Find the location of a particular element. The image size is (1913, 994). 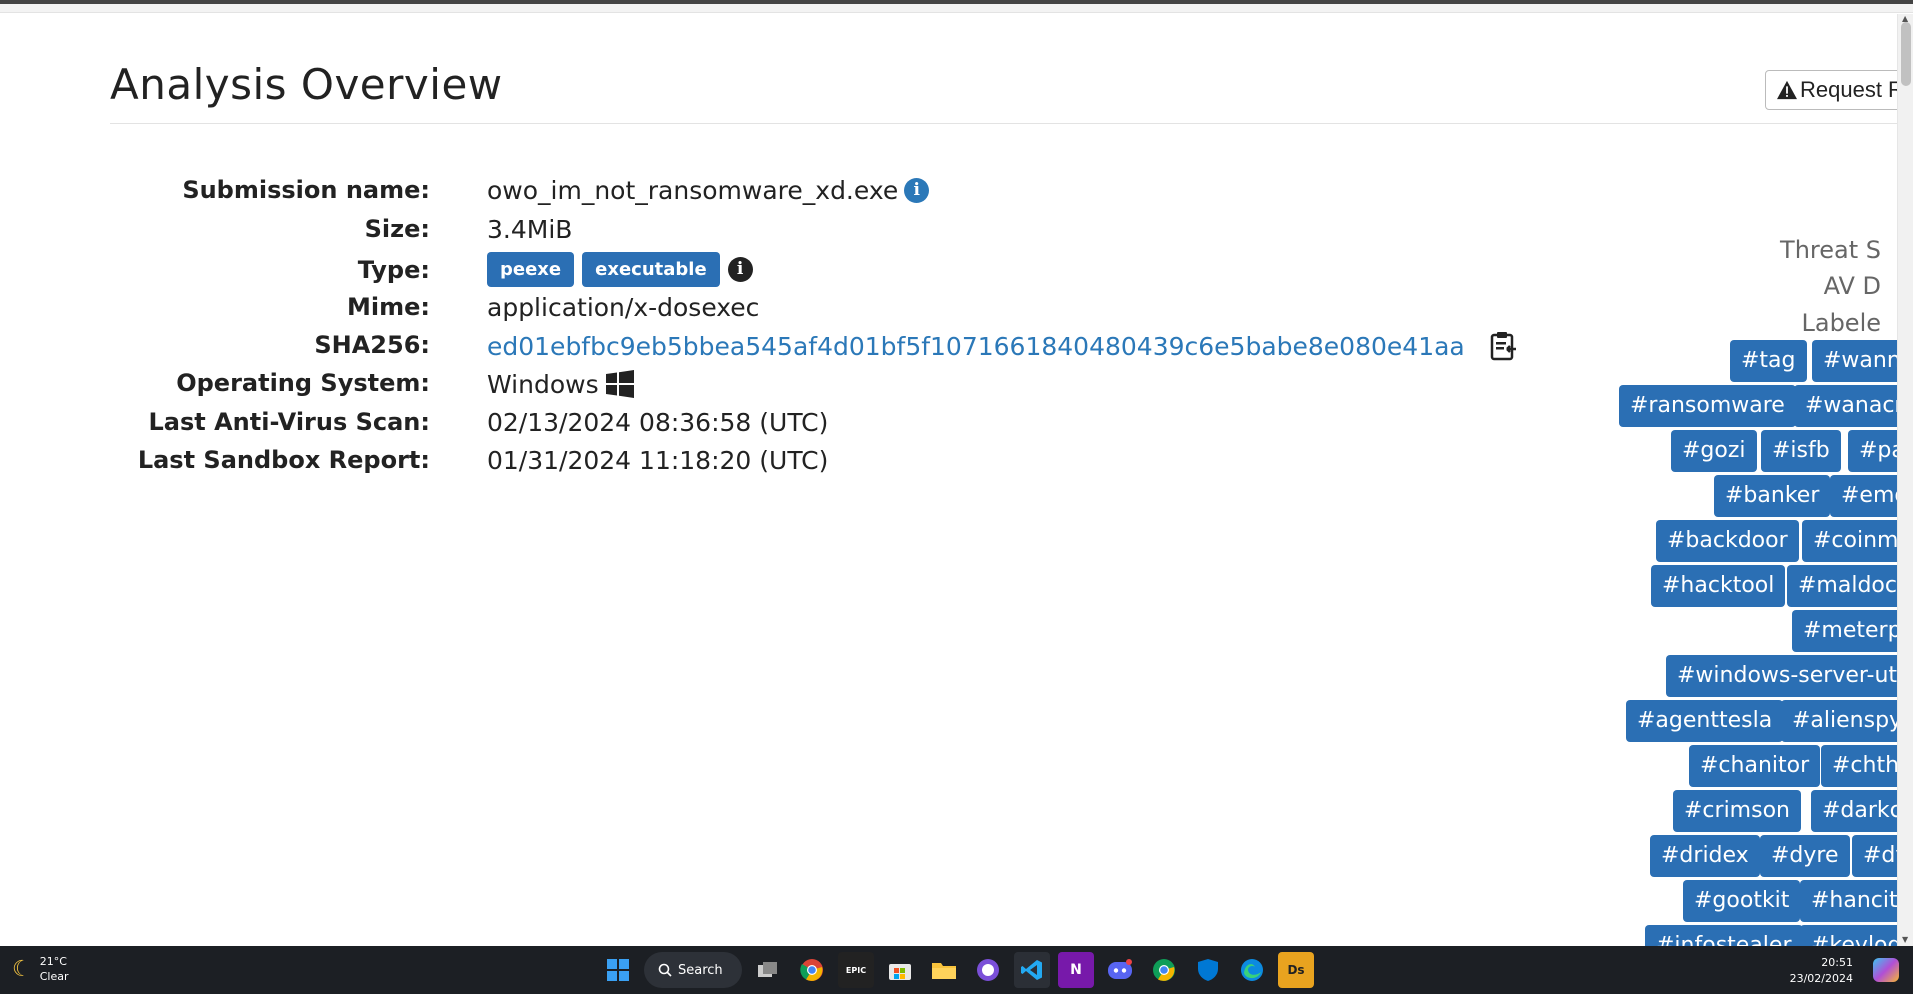

search-icon is located at coordinates (665, 970).